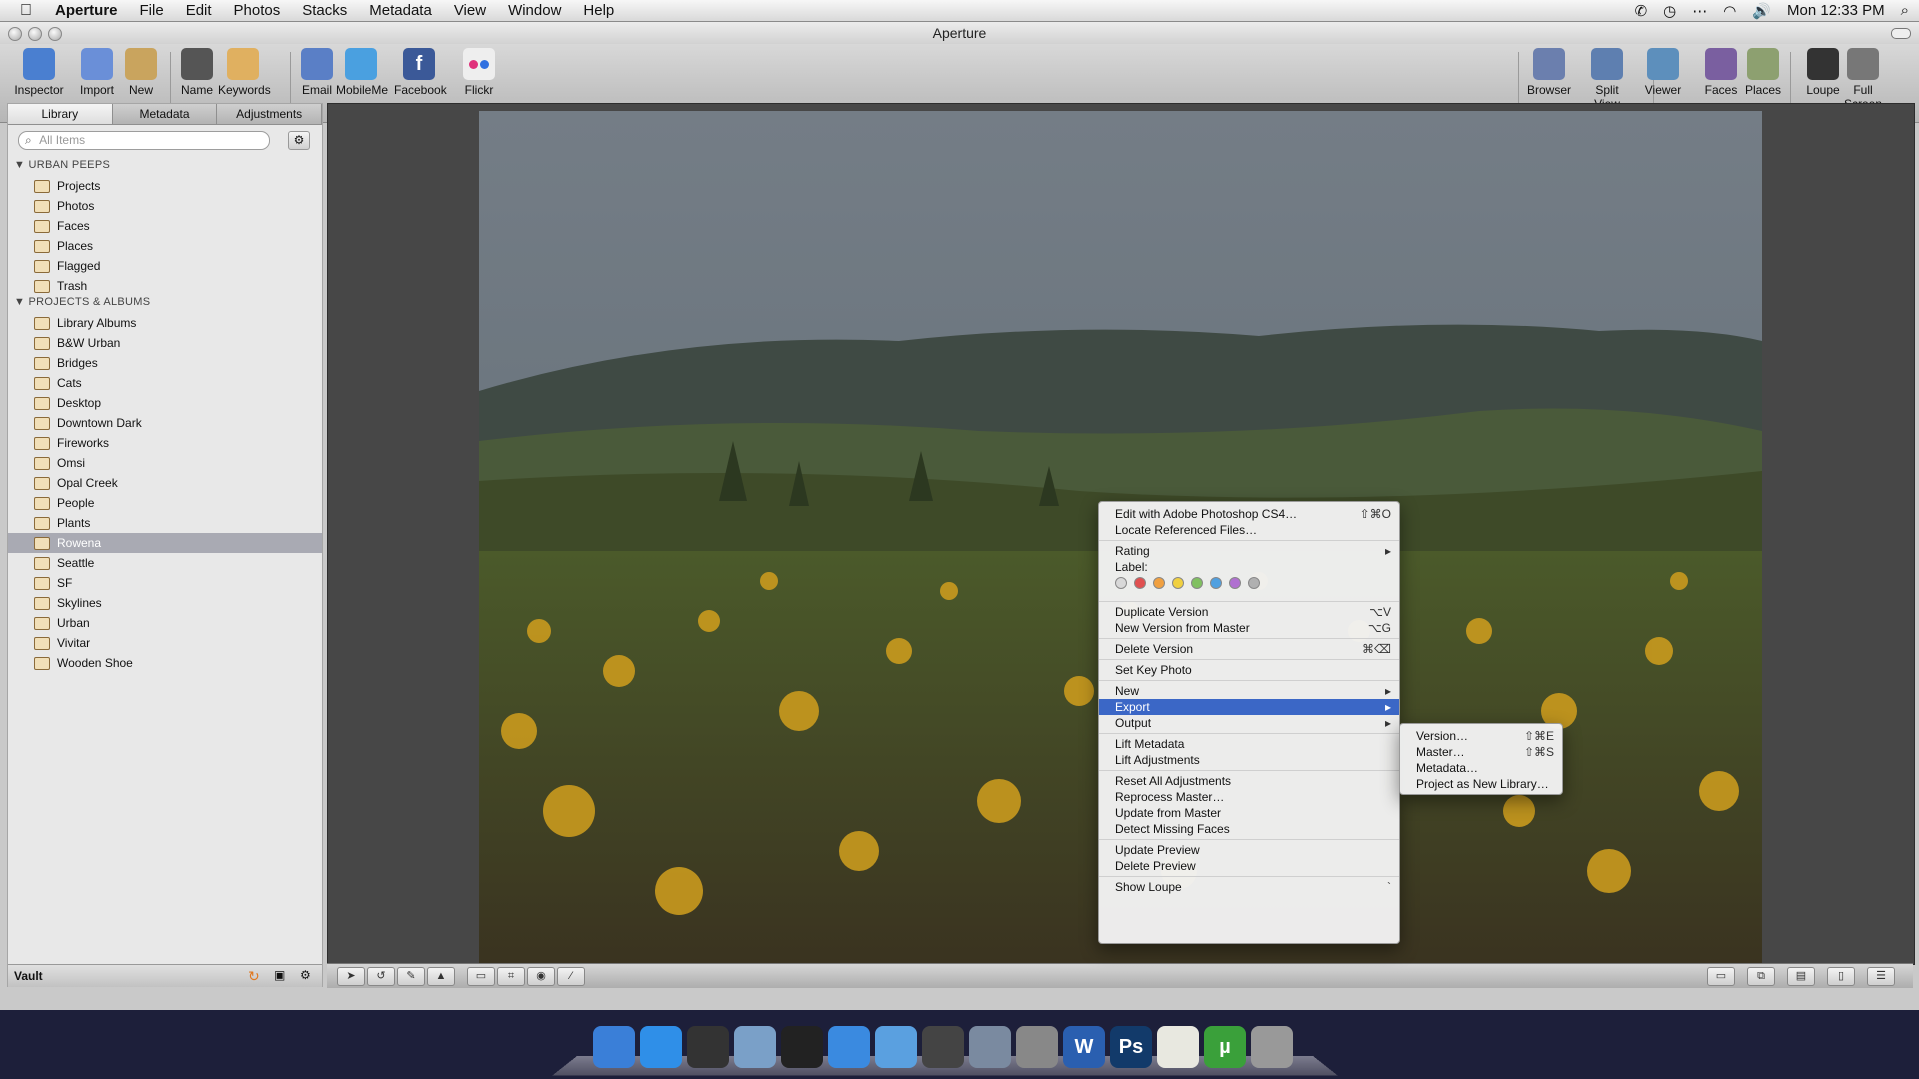  Describe the element at coordinates (39, 72) in the screenshot. I see `toolbar-inspector-button: Inspector` at that location.